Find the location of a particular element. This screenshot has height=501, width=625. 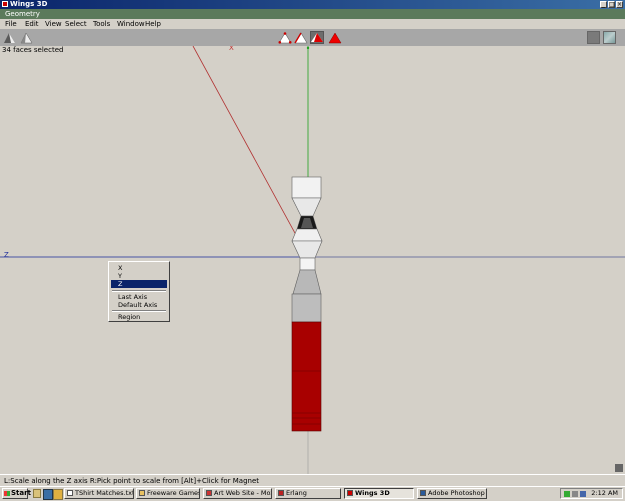

y-axis-marker is located at coordinates (308, 48).